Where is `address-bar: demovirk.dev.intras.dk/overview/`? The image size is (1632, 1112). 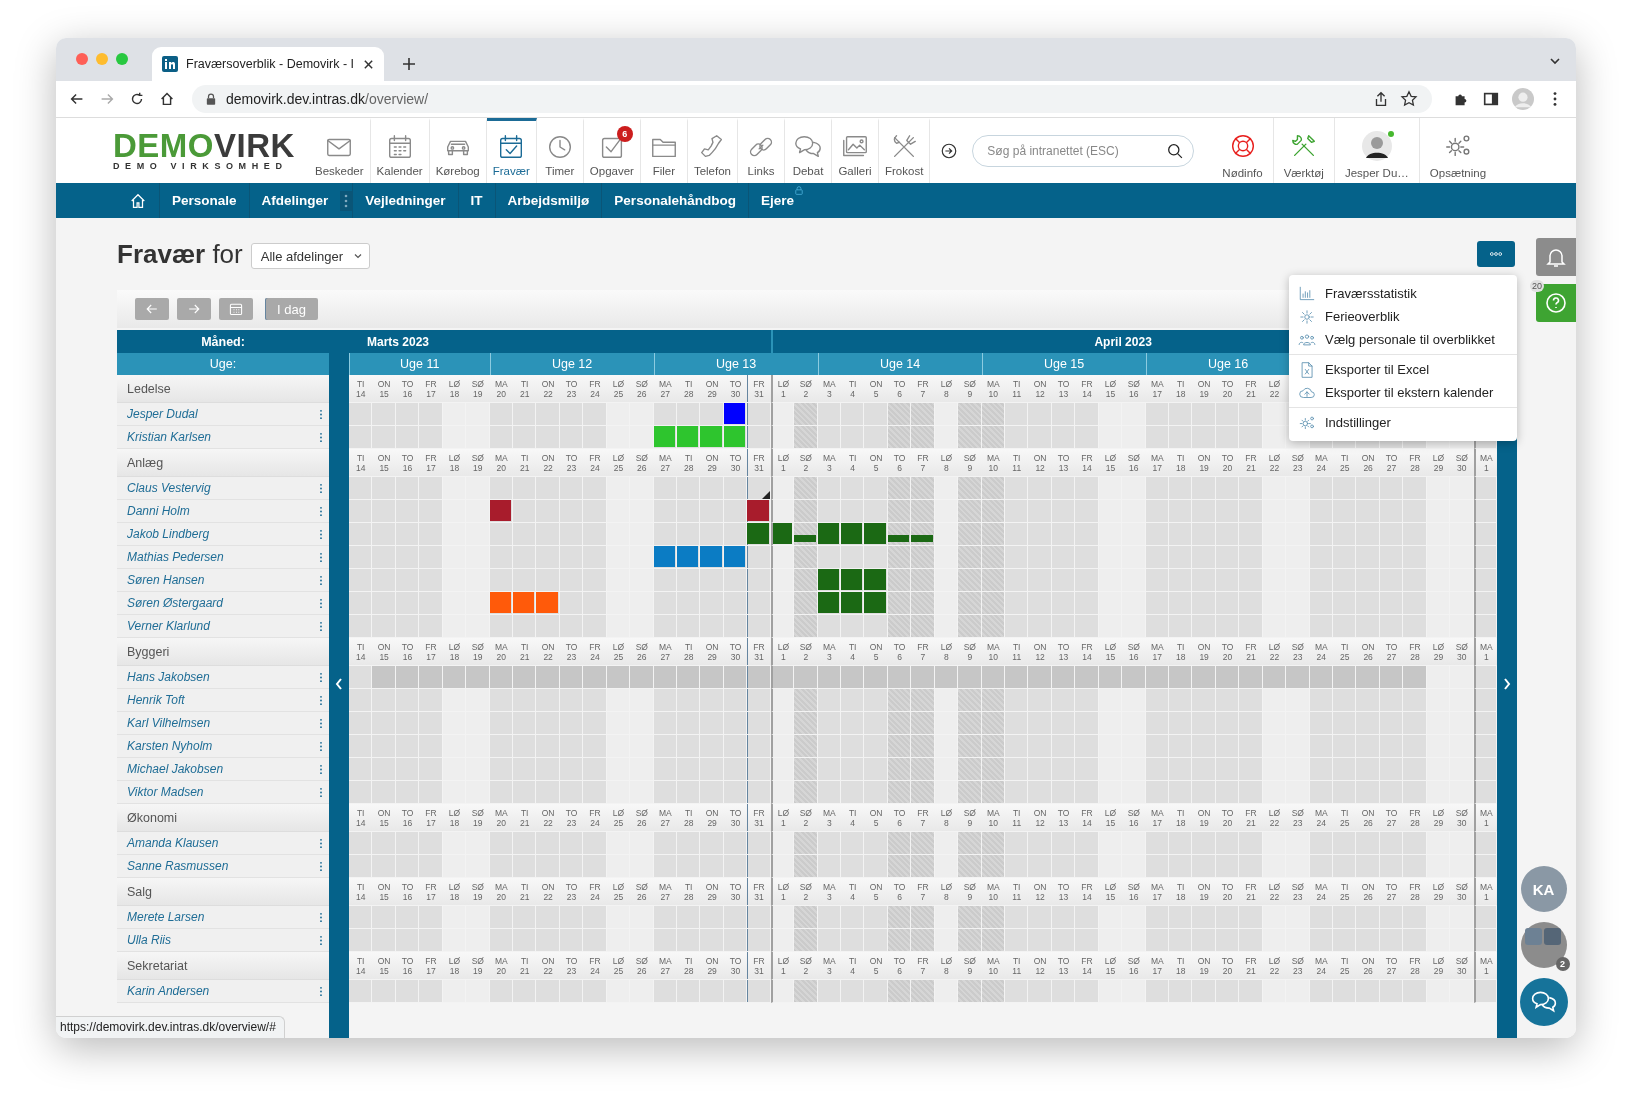
address-bar: demovirk.dev.intras.dk/overview/ is located at coordinates (812, 99).